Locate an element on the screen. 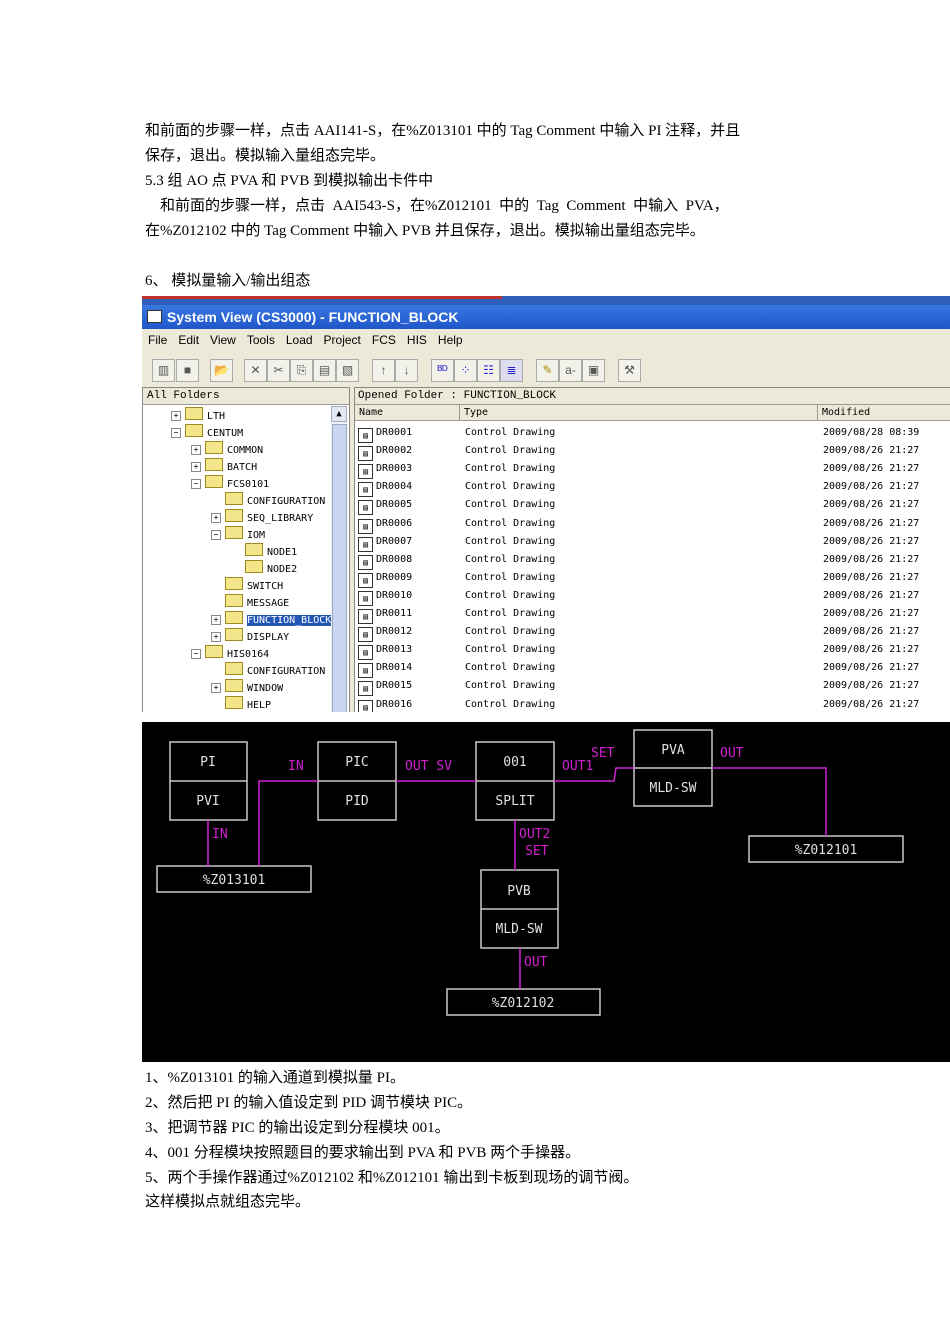 The height and width of the screenshot is (1344, 950). tree-item: + WINDOW is located at coordinates (247, 687).